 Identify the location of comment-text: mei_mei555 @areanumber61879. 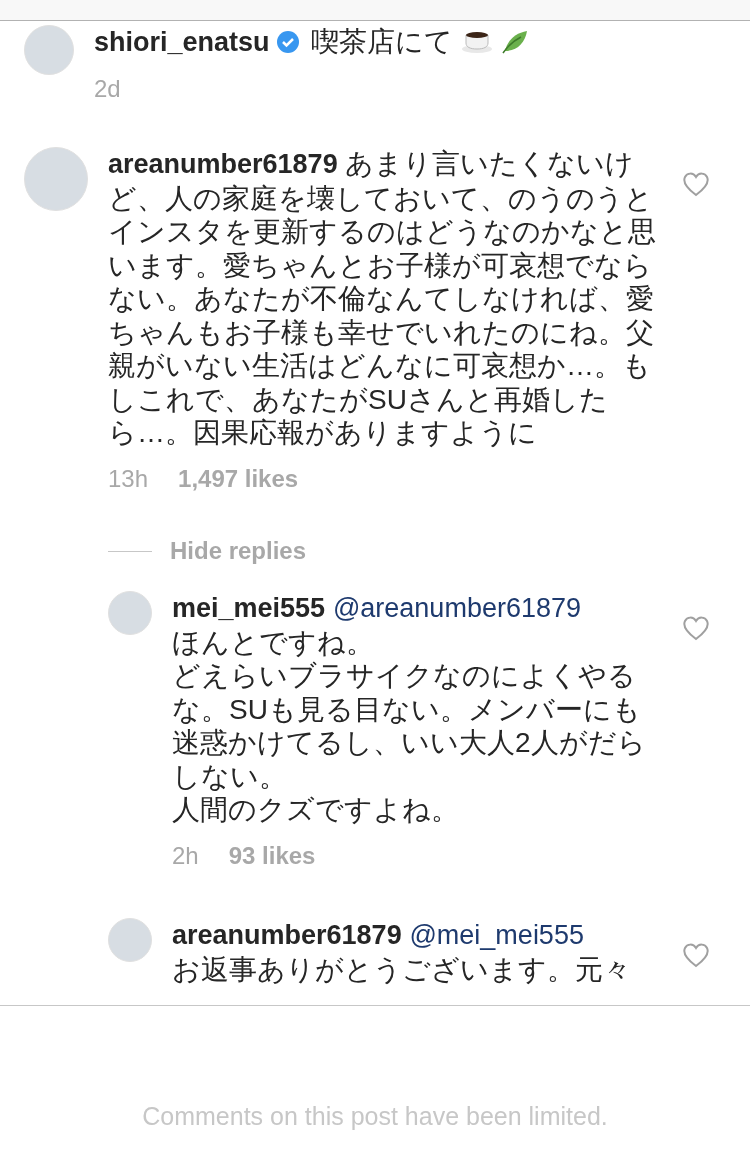
(377, 608).